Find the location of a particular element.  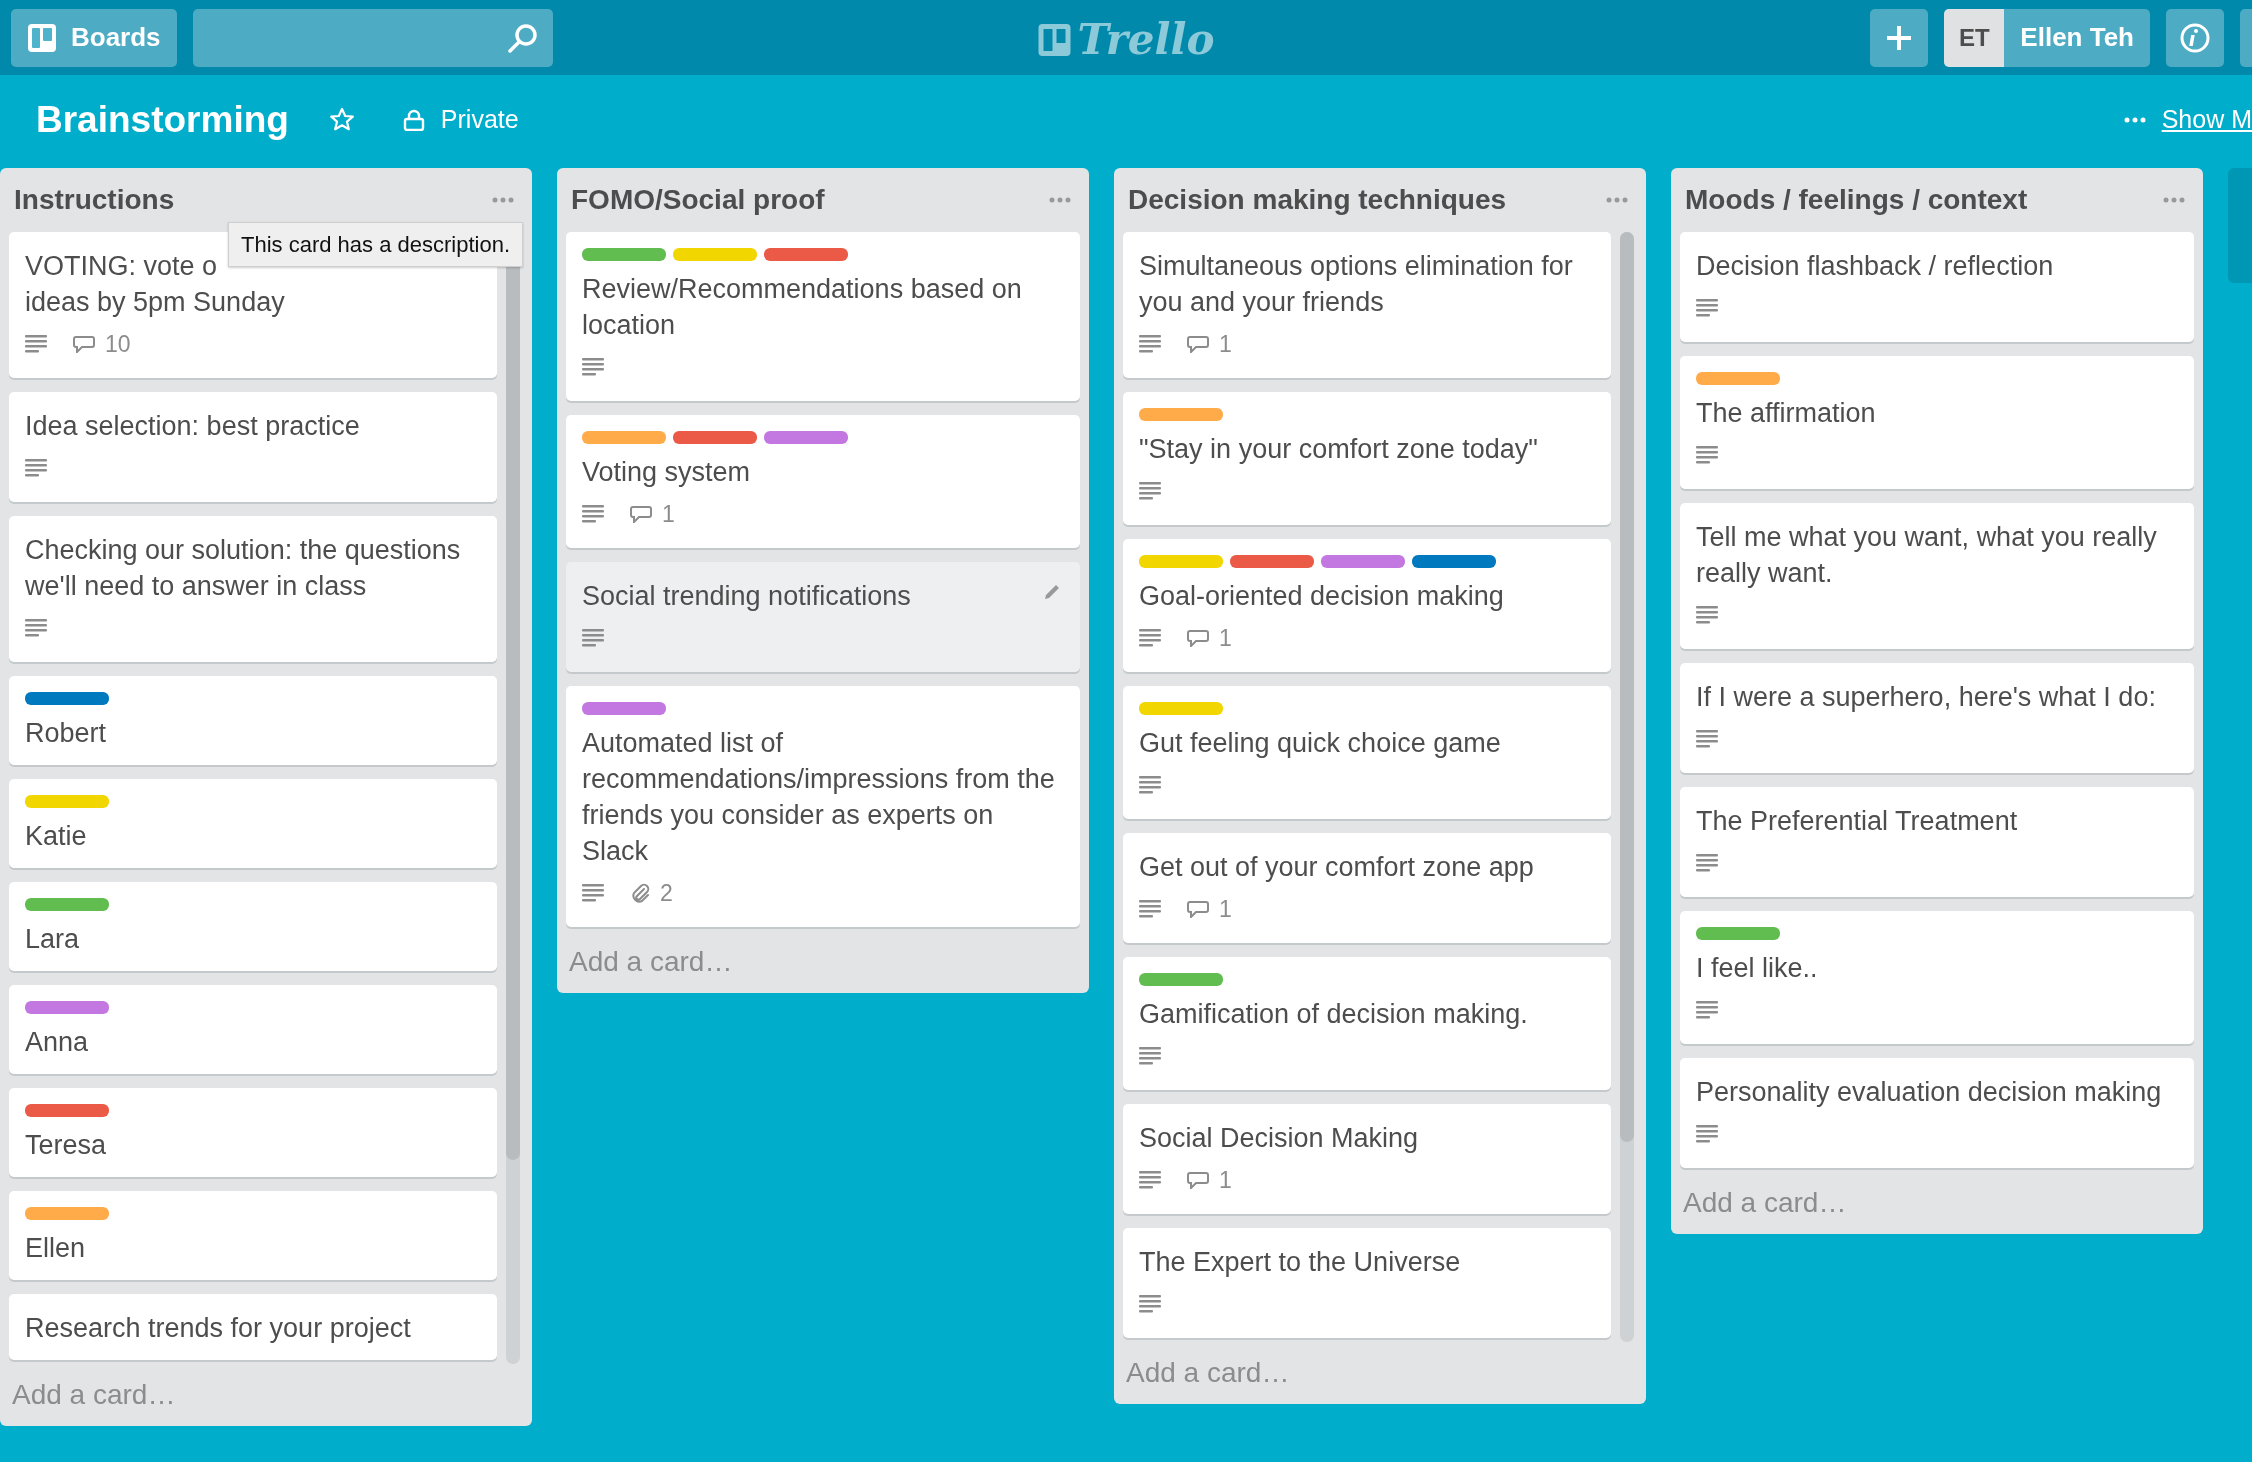

tooltip: This card has a description. is located at coordinates (376, 244).